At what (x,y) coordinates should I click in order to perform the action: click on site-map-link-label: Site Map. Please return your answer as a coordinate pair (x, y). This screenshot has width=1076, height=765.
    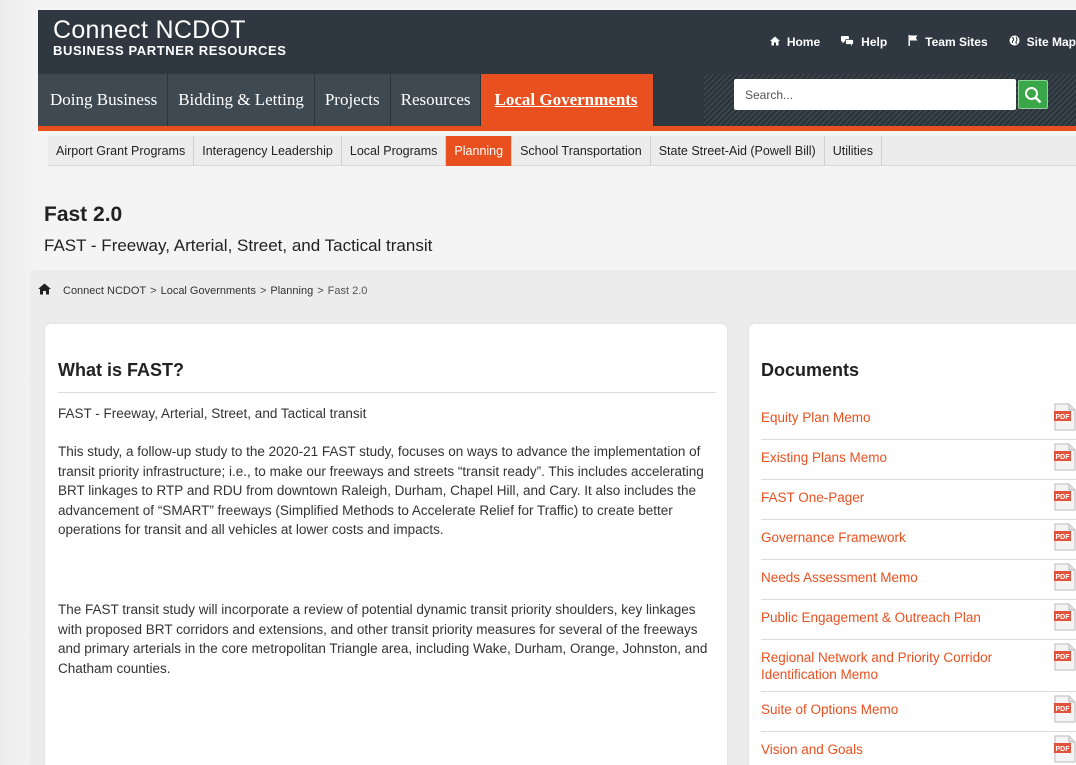
    Looking at the image, I should click on (1051, 42).